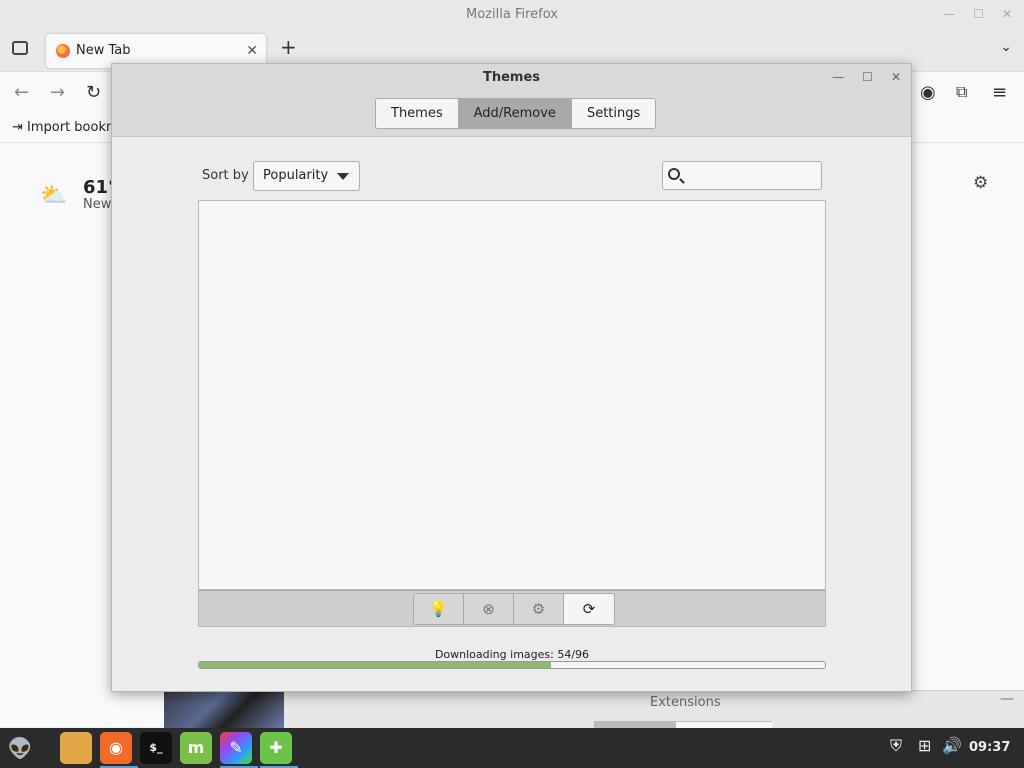 This screenshot has width=1024, height=768. I want to click on firefox-window-title: Mozilla Firefox, so click(512, 14).